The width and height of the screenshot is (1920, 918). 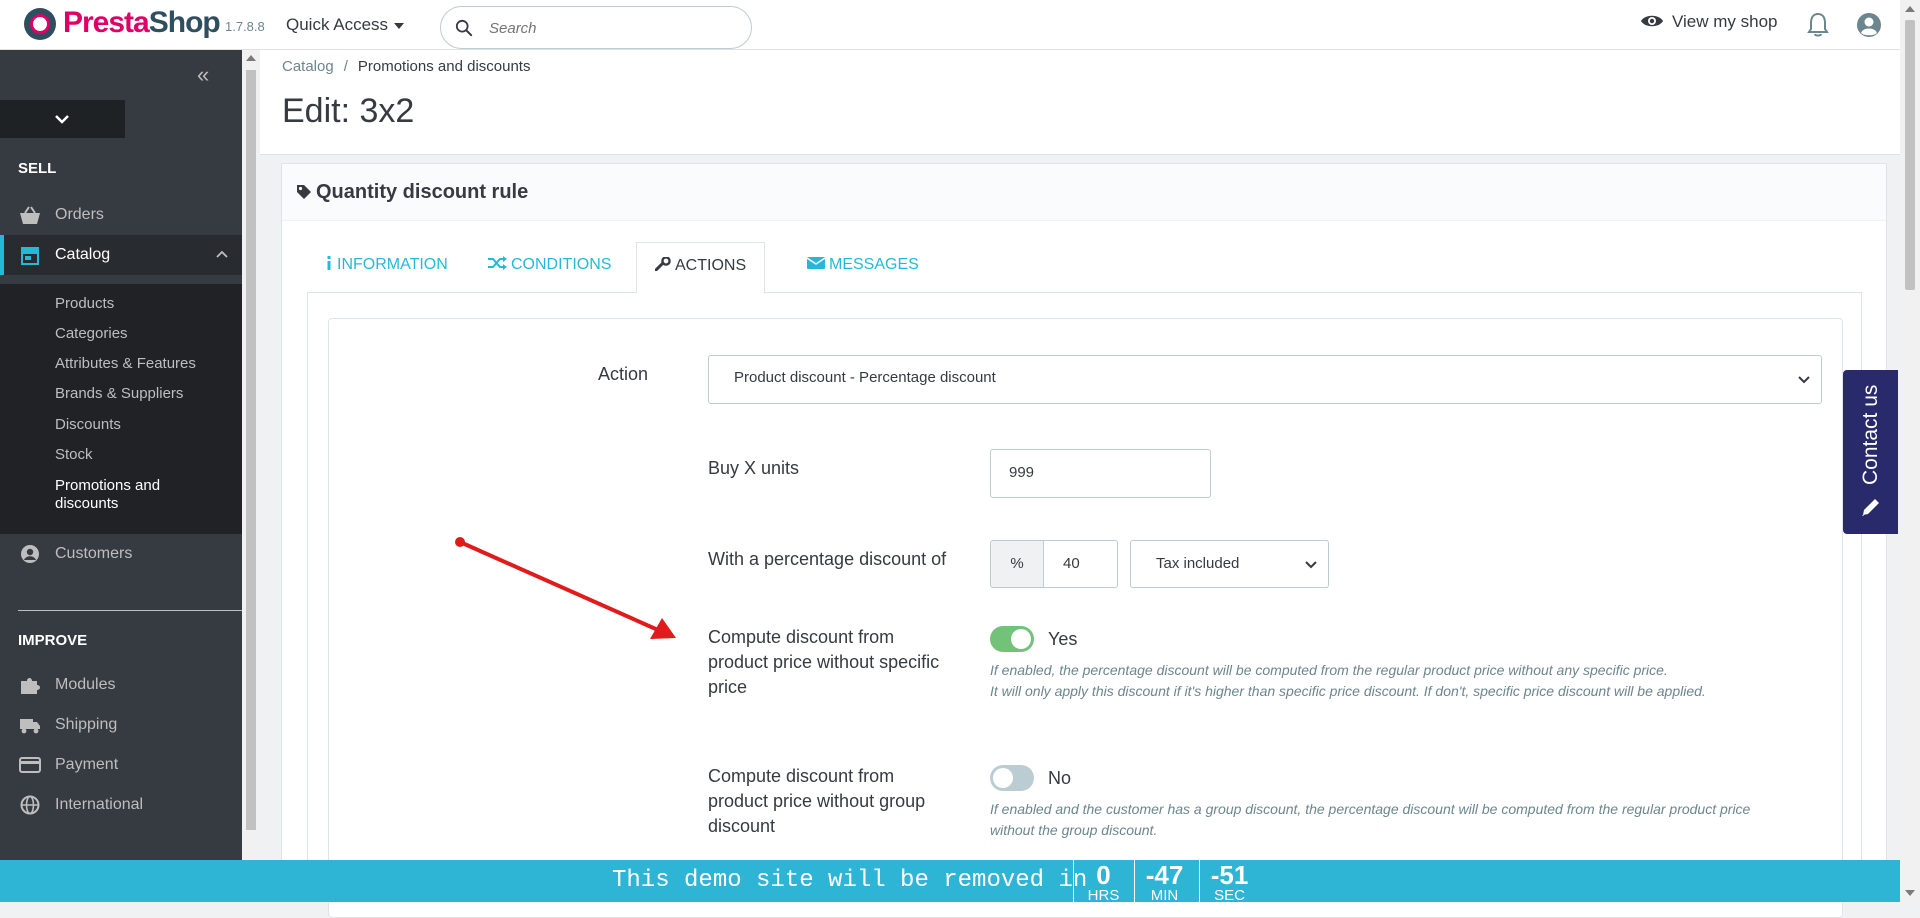 I want to click on bell-icon, so click(x=1818, y=25).